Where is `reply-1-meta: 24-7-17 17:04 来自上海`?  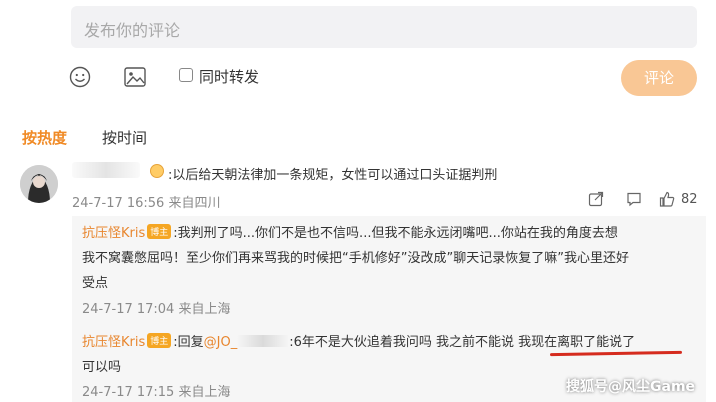 reply-1-meta: 24-7-17 17:04 来自上海 is located at coordinates (156, 309).